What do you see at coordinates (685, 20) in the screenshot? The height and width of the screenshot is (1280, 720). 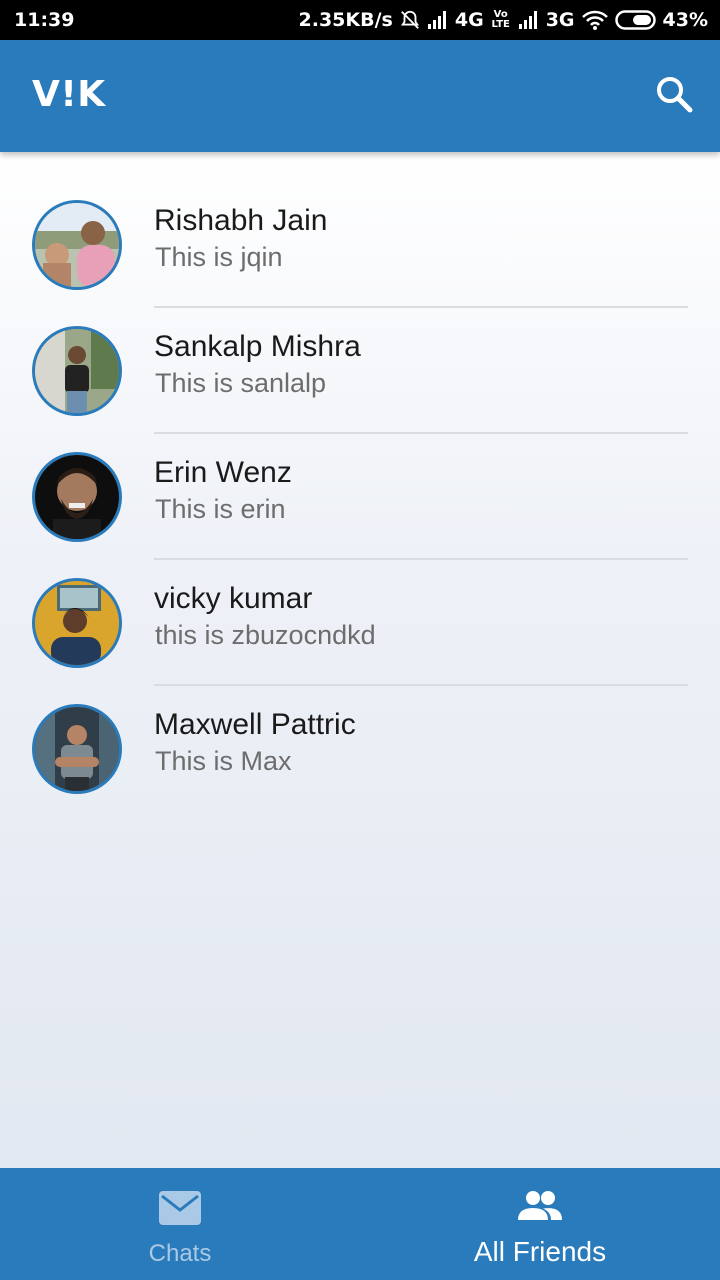 I see `battery-percent: 43%` at bounding box center [685, 20].